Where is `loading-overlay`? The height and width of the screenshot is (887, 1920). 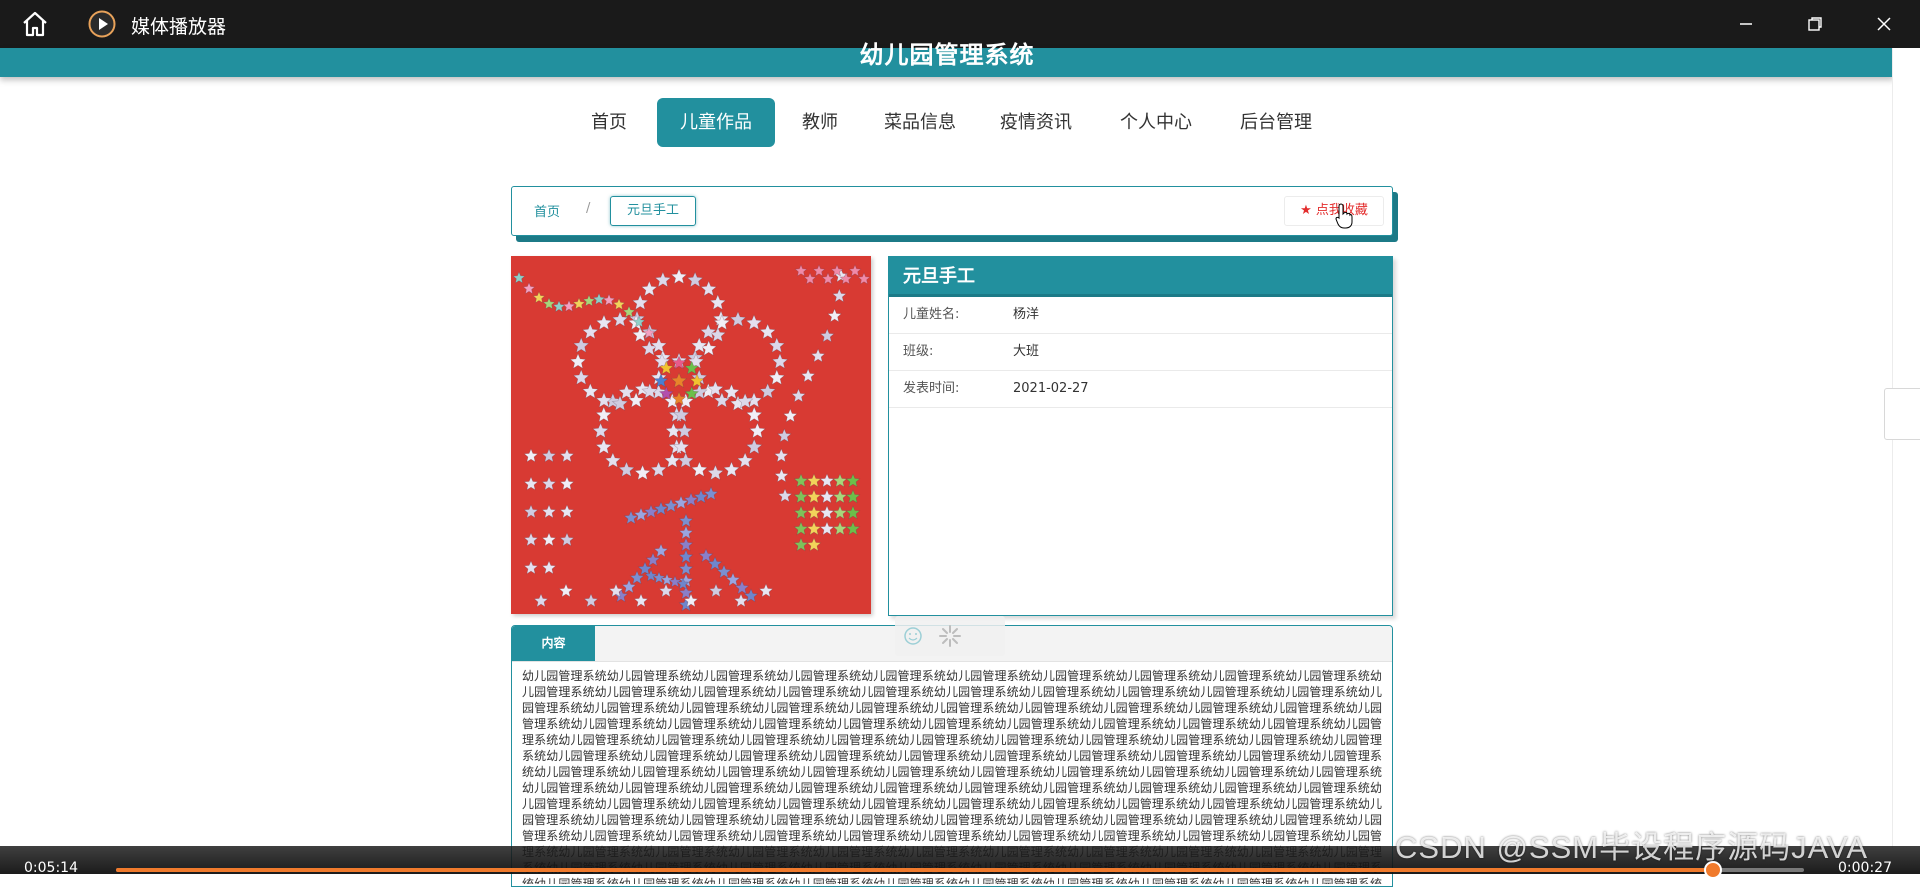 loading-overlay is located at coordinates (950, 636).